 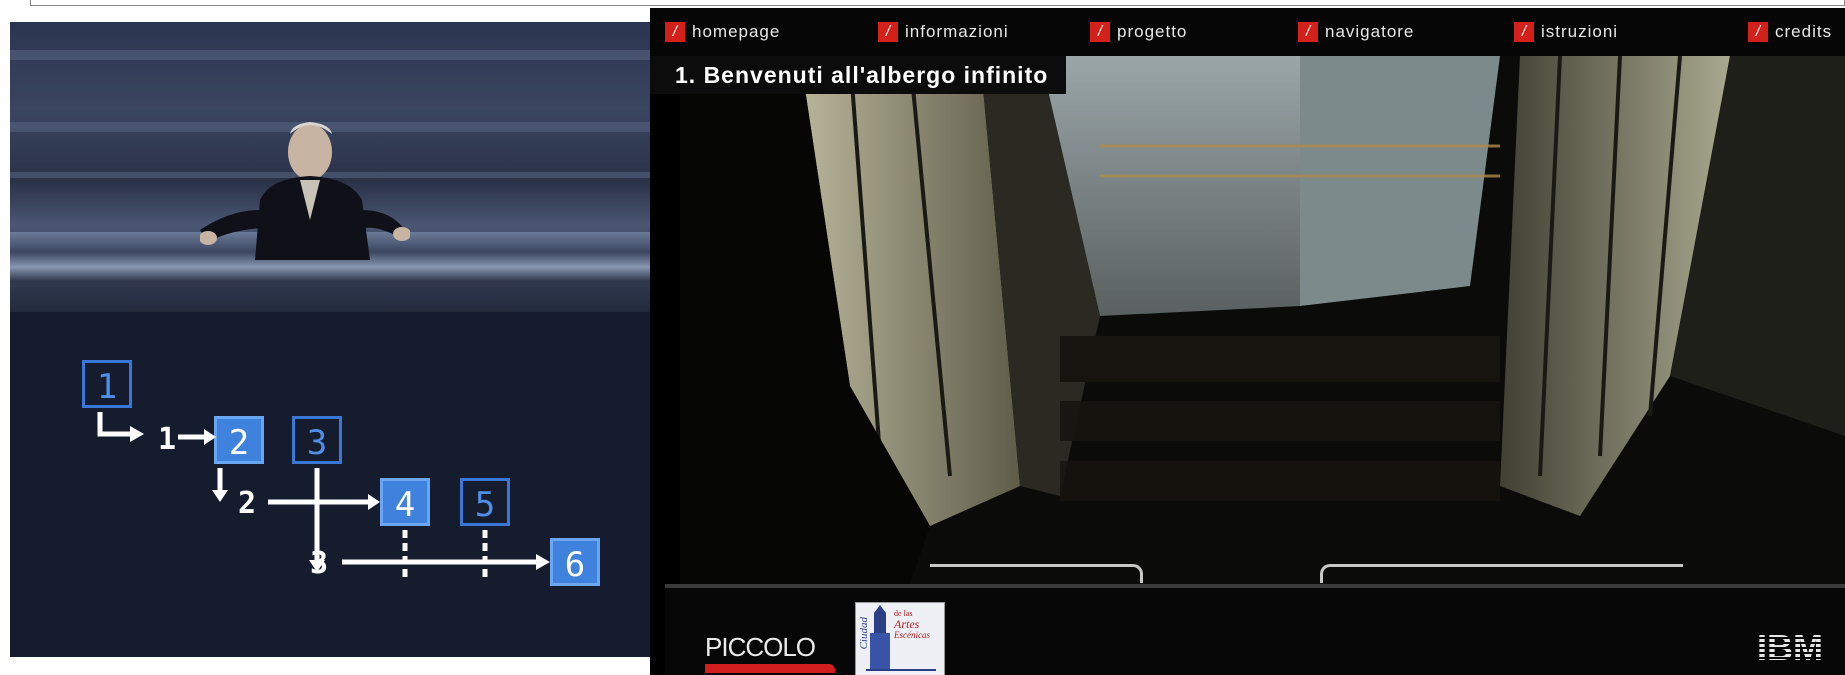 I want to click on chapter-title: 1. Benvenuti all'albergo infinito, so click(x=862, y=74).